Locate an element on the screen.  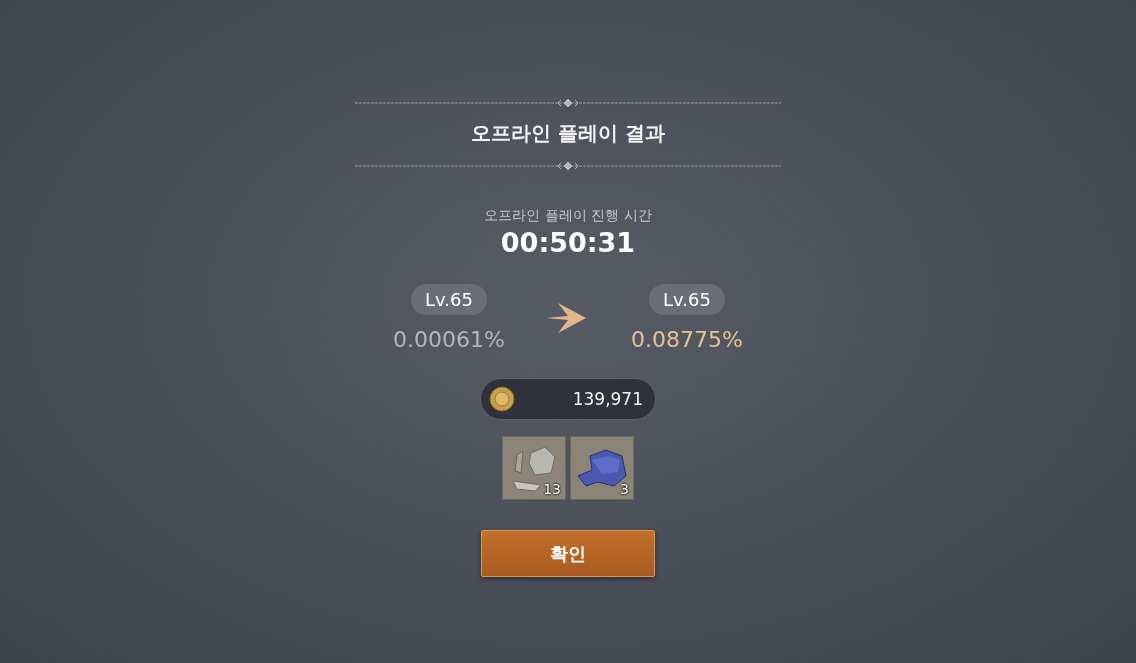
item-slot: 3 is located at coordinates (602, 468).